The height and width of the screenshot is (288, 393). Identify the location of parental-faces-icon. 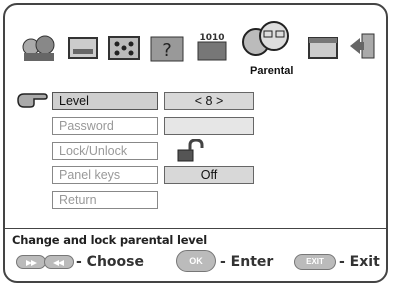
(266, 38).